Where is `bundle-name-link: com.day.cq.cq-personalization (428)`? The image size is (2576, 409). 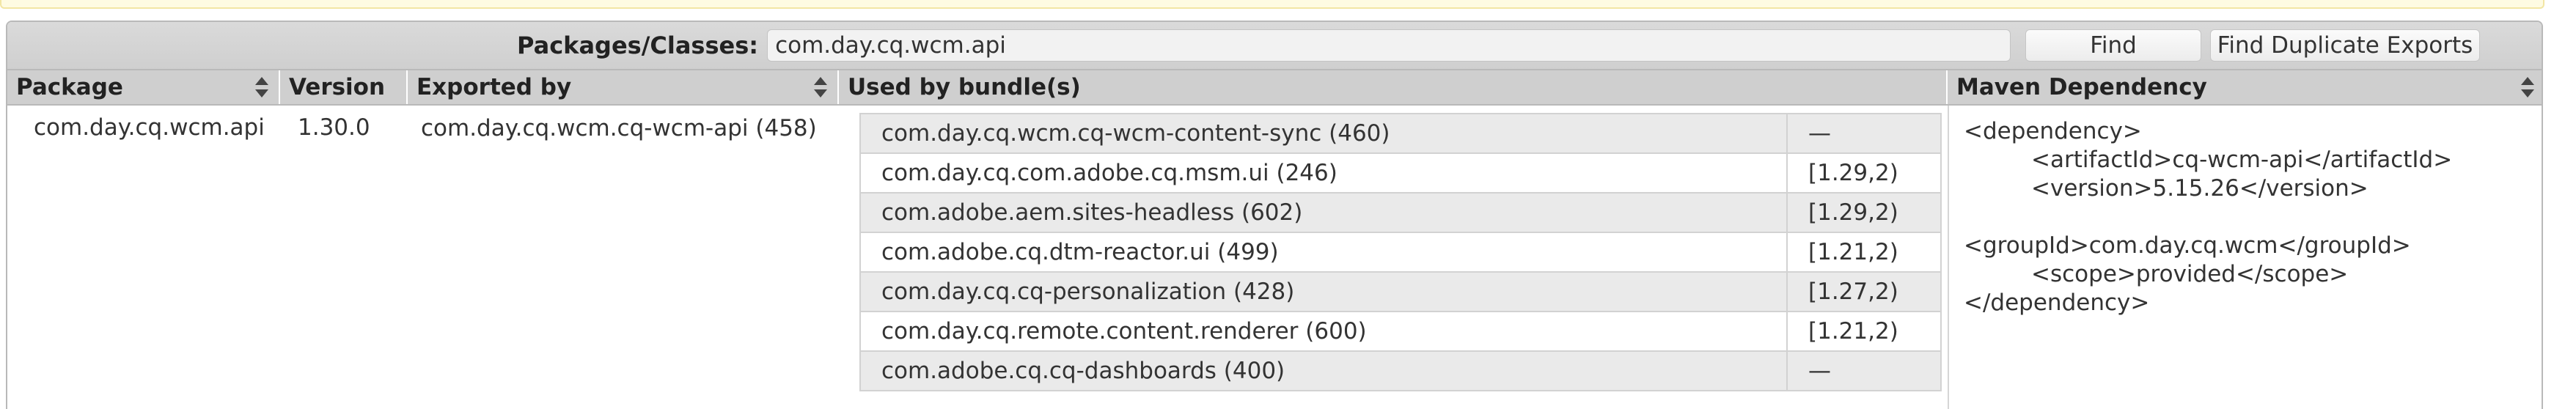
bundle-name-link: com.day.cq.cq-personalization (428) is located at coordinates (1324, 291).